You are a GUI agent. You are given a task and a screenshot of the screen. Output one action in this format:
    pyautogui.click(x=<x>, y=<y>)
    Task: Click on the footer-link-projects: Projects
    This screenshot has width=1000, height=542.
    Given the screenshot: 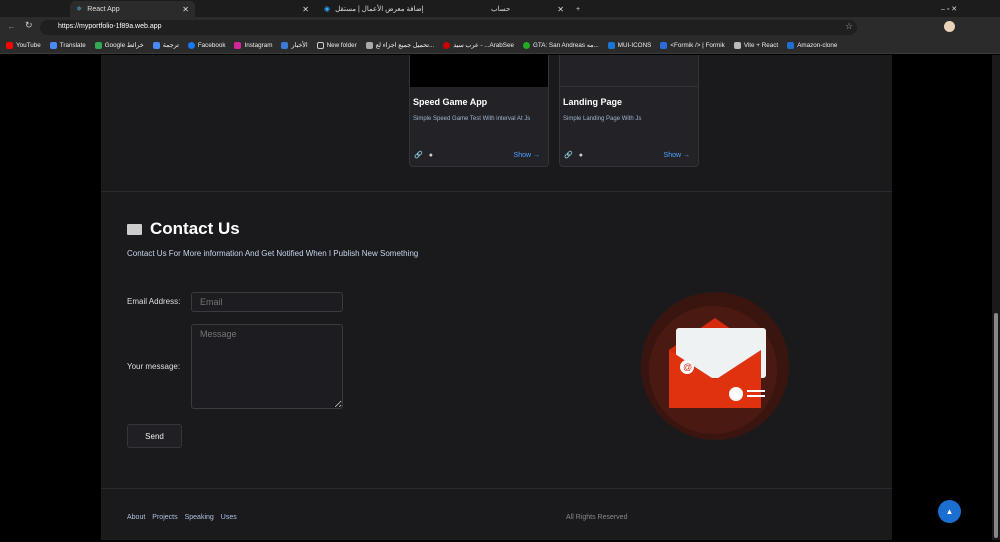 What is the action you would take?
    pyautogui.click(x=164, y=517)
    